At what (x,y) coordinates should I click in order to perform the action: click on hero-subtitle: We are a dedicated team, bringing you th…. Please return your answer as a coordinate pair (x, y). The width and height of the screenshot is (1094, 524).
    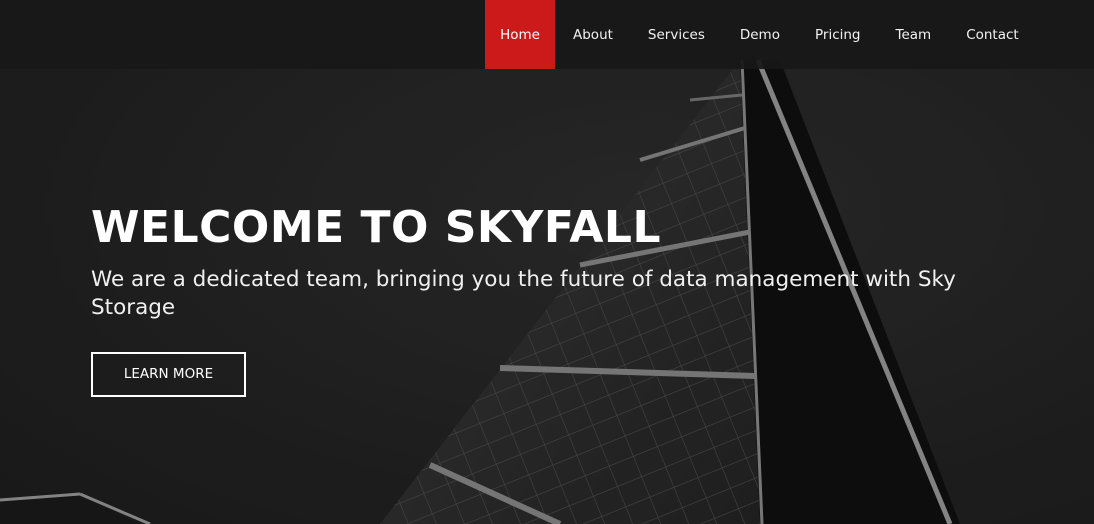
    Looking at the image, I should click on (523, 293).